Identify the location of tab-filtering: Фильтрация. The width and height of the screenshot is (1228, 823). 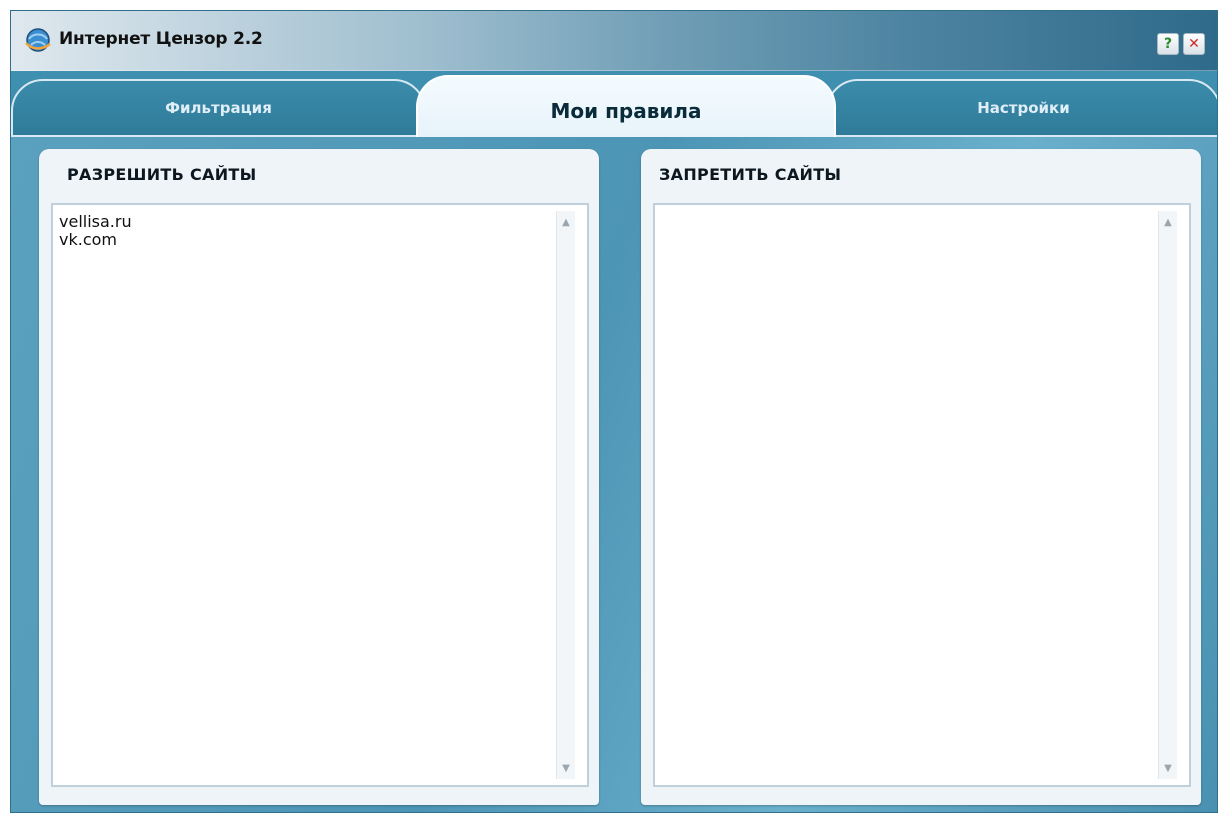
(218, 108).